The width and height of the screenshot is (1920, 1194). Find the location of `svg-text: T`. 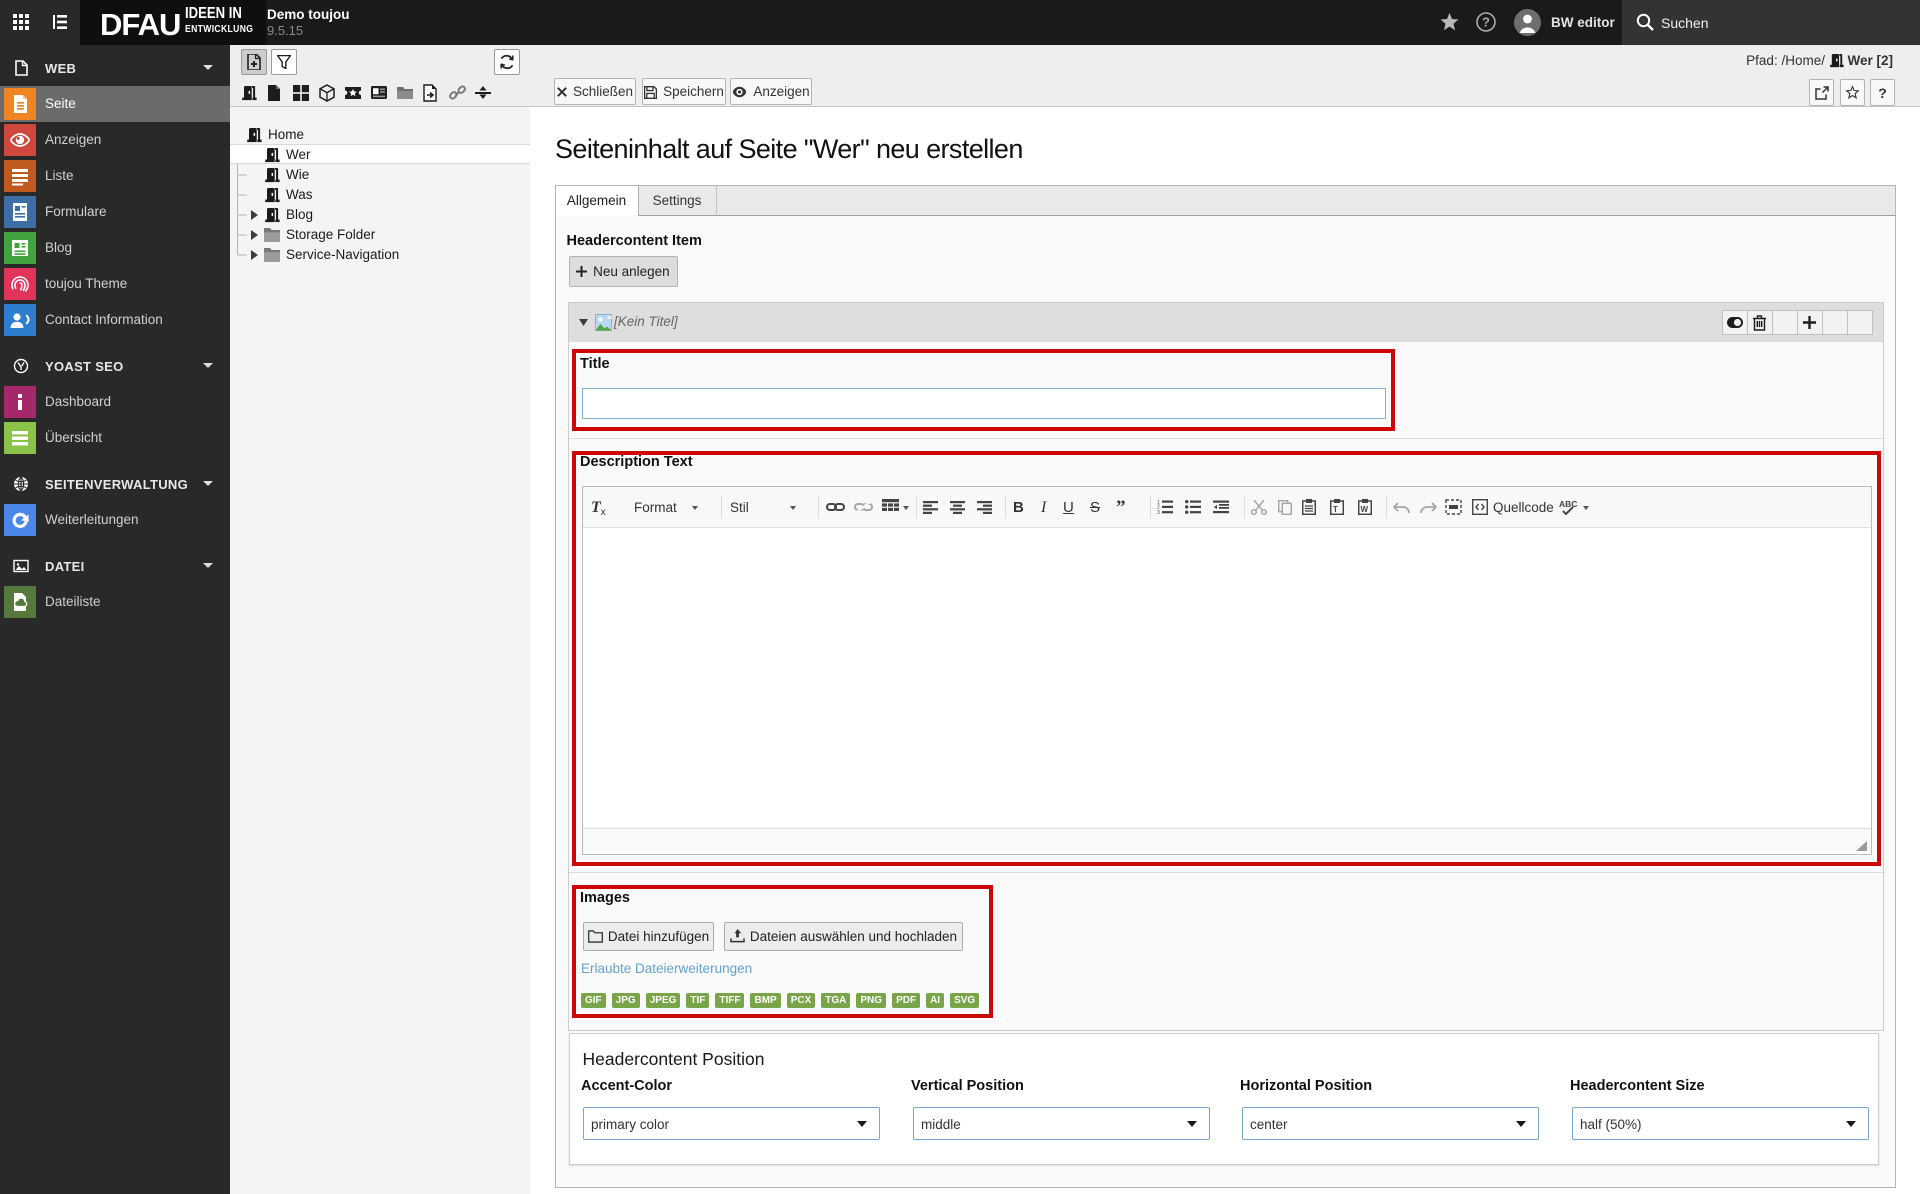

svg-text: T is located at coordinates (1335, 509).